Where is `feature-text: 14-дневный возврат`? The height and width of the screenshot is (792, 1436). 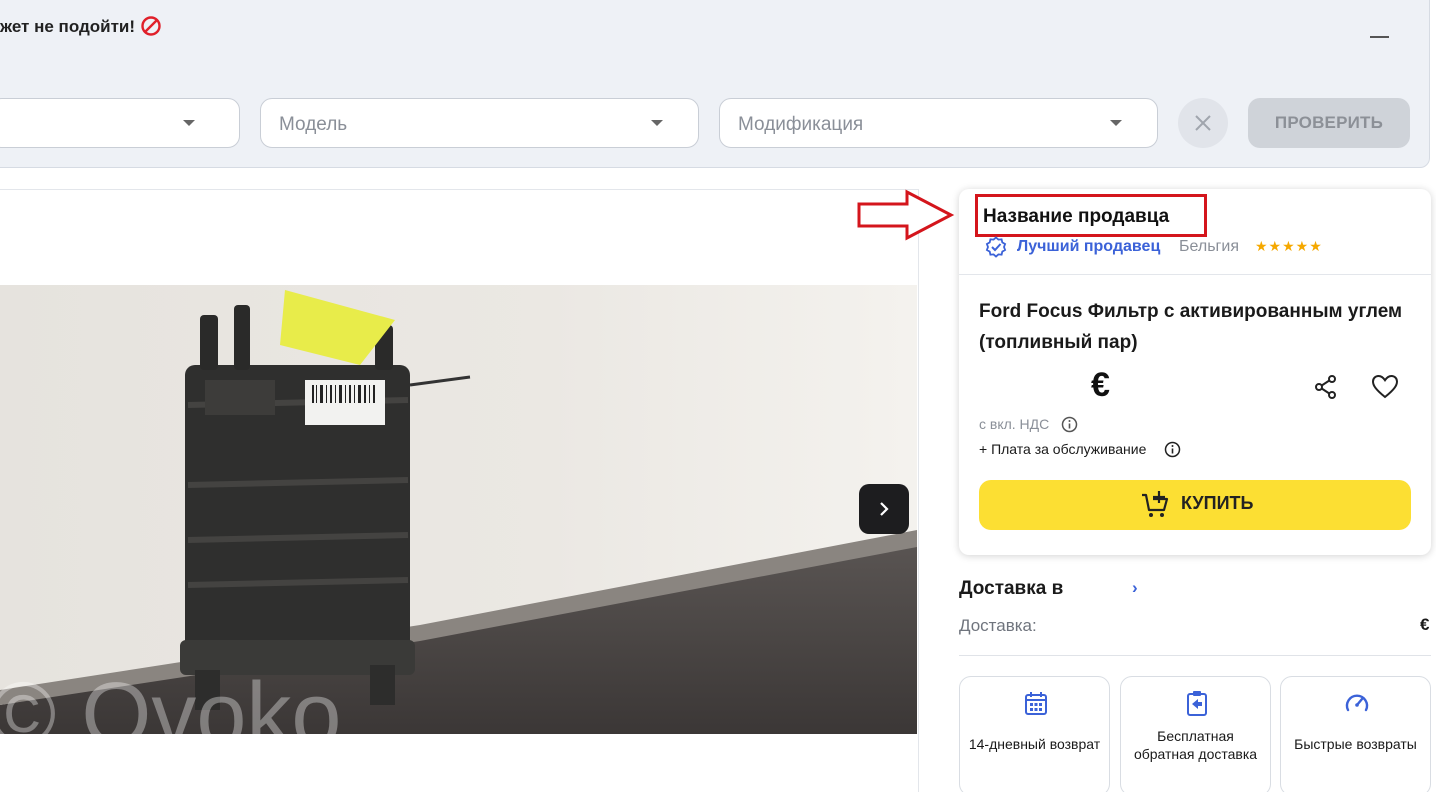 feature-text: 14-дневный возврат is located at coordinates (1034, 744).